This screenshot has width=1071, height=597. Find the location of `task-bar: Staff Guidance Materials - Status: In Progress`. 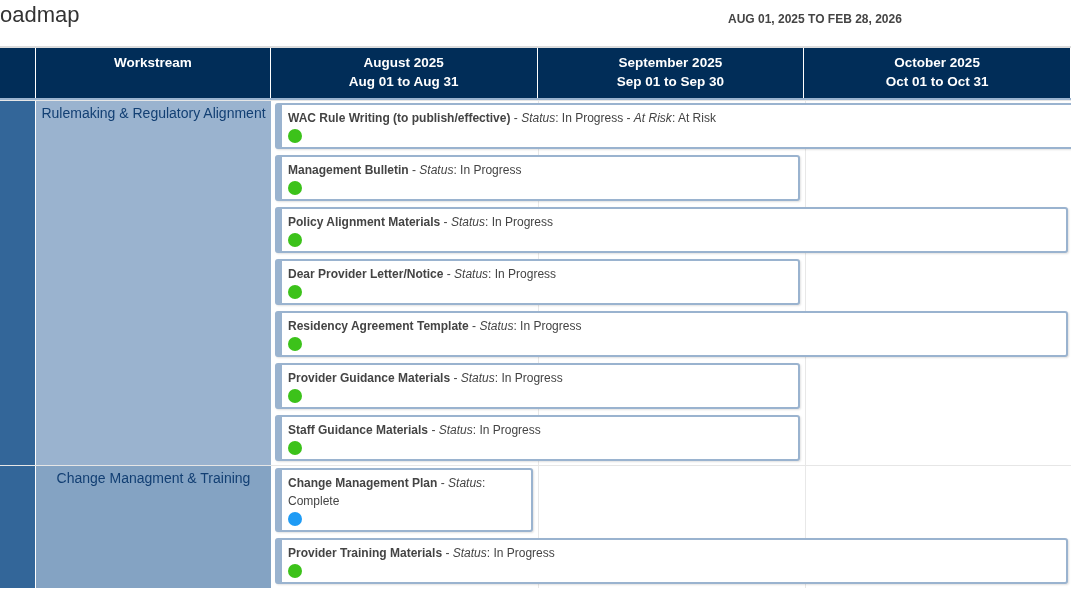

task-bar: Staff Guidance Materials - Status: In Progress is located at coordinates (537, 438).